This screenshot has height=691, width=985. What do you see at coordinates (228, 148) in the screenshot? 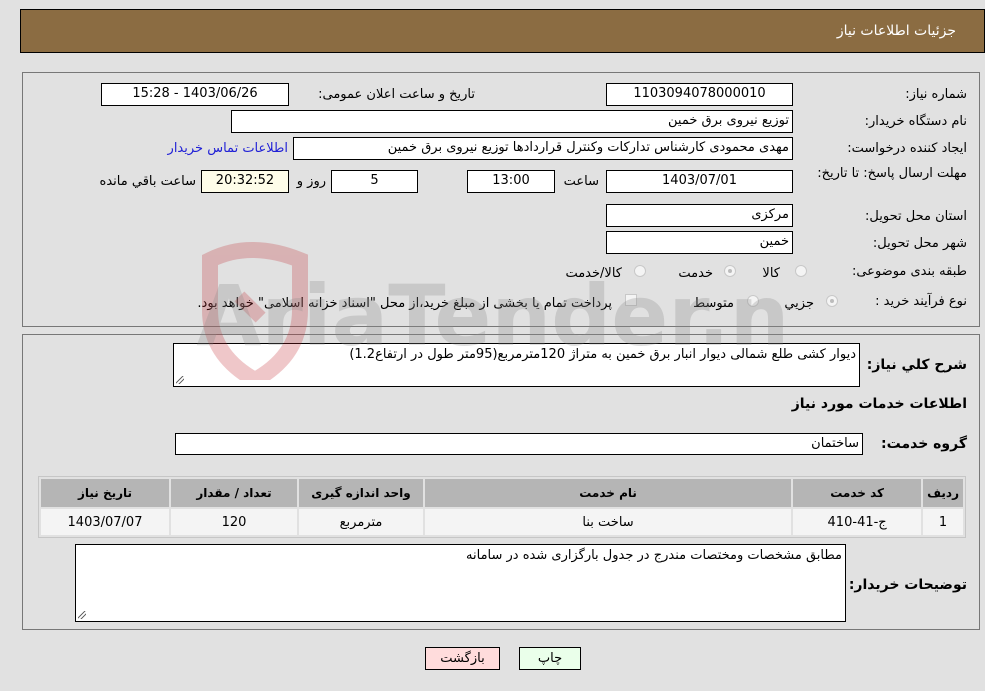
I see `buyer-contact-link: اطلاعات تماس خریدار` at bounding box center [228, 148].